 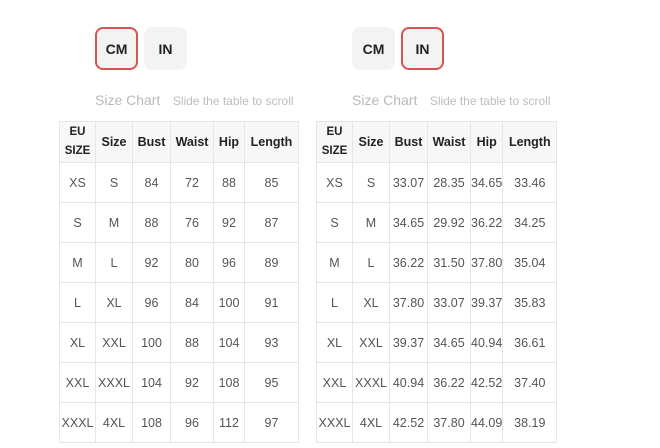 What do you see at coordinates (408, 262) in the screenshot?
I see `bust-cell: 36.22` at bounding box center [408, 262].